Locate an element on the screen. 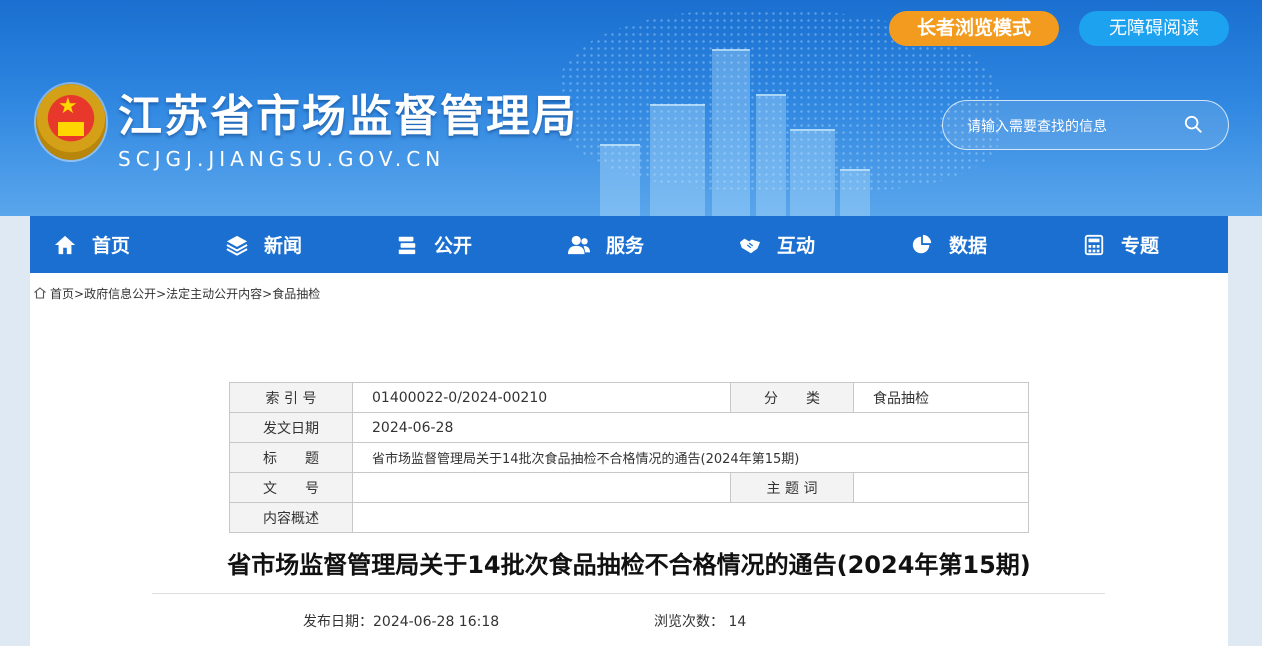  view-count: 浏览次数： 14 is located at coordinates (700, 621).